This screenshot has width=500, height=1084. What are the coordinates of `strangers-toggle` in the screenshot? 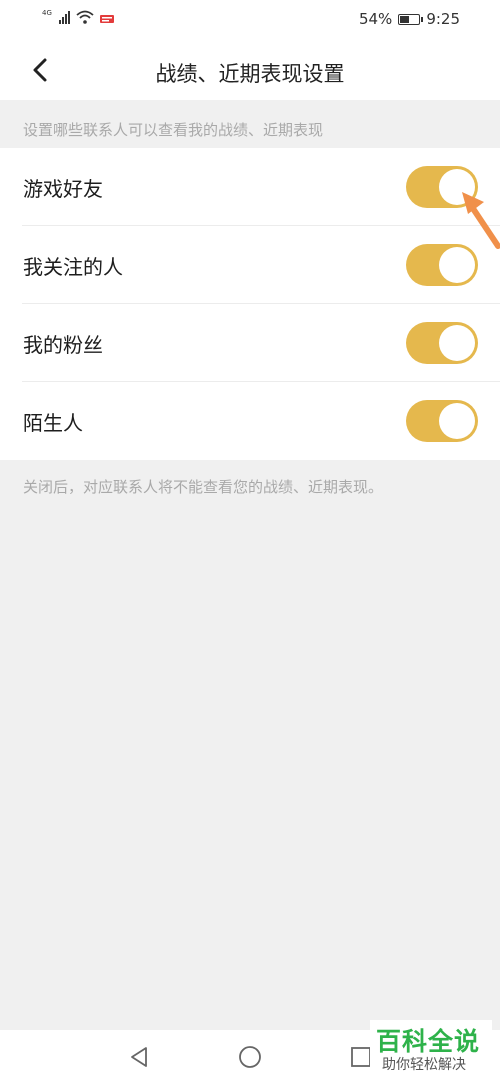 It's located at (442, 421).